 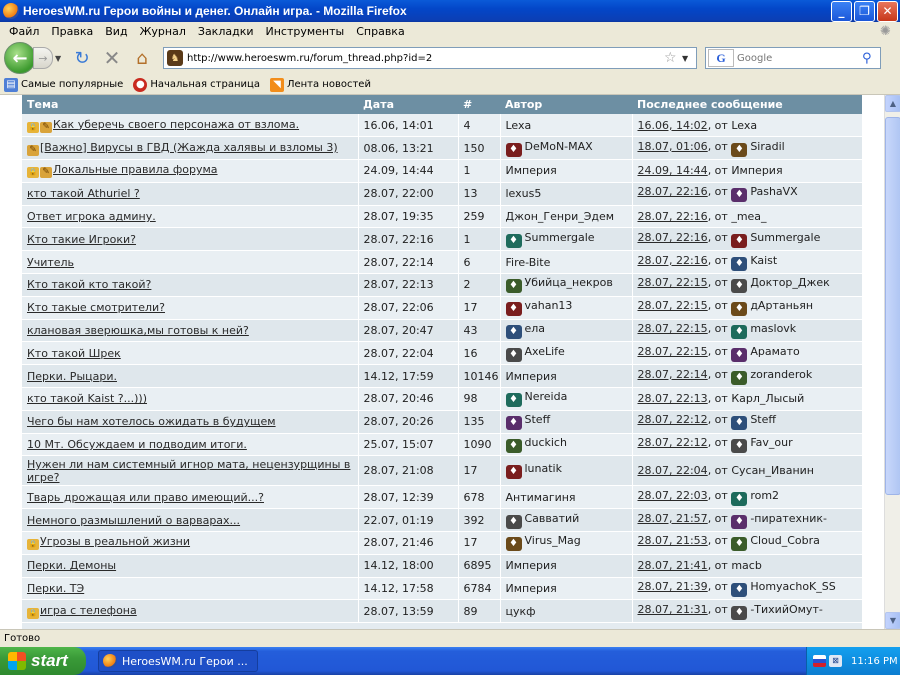 What do you see at coordinates (673, 518) in the screenshot?
I see `last-message-link: 28.07, 21:57` at bounding box center [673, 518].